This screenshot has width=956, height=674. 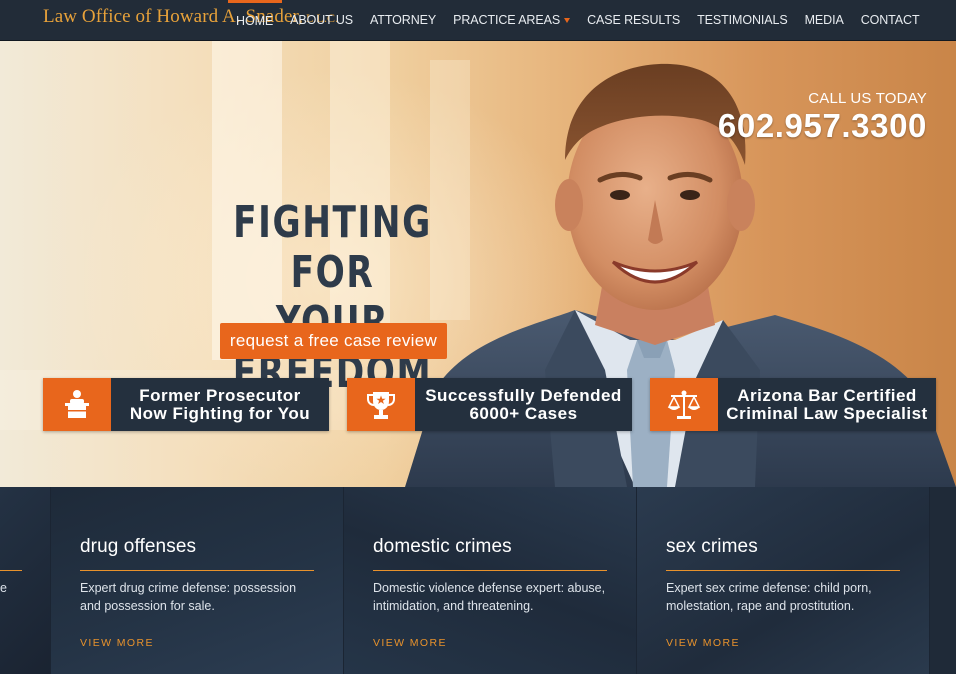 What do you see at coordinates (77, 404) in the screenshot?
I see `podium-icon` at bounding box center [77, 404].